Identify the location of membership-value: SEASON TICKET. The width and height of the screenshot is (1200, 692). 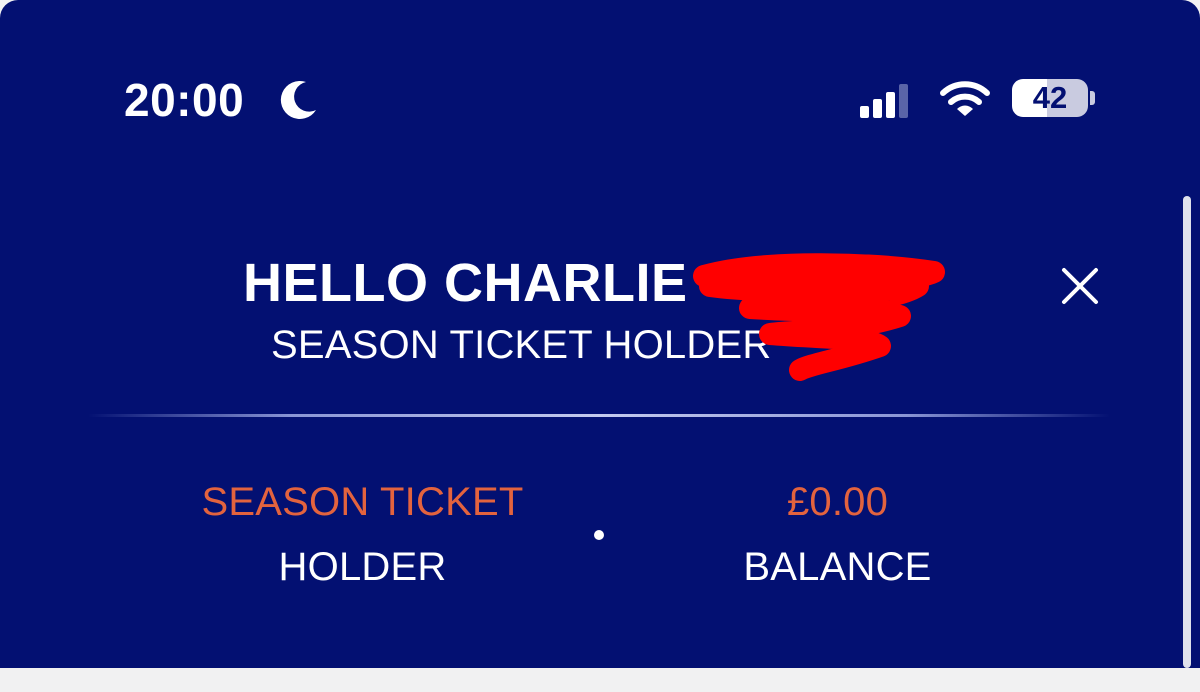
(362, 502).